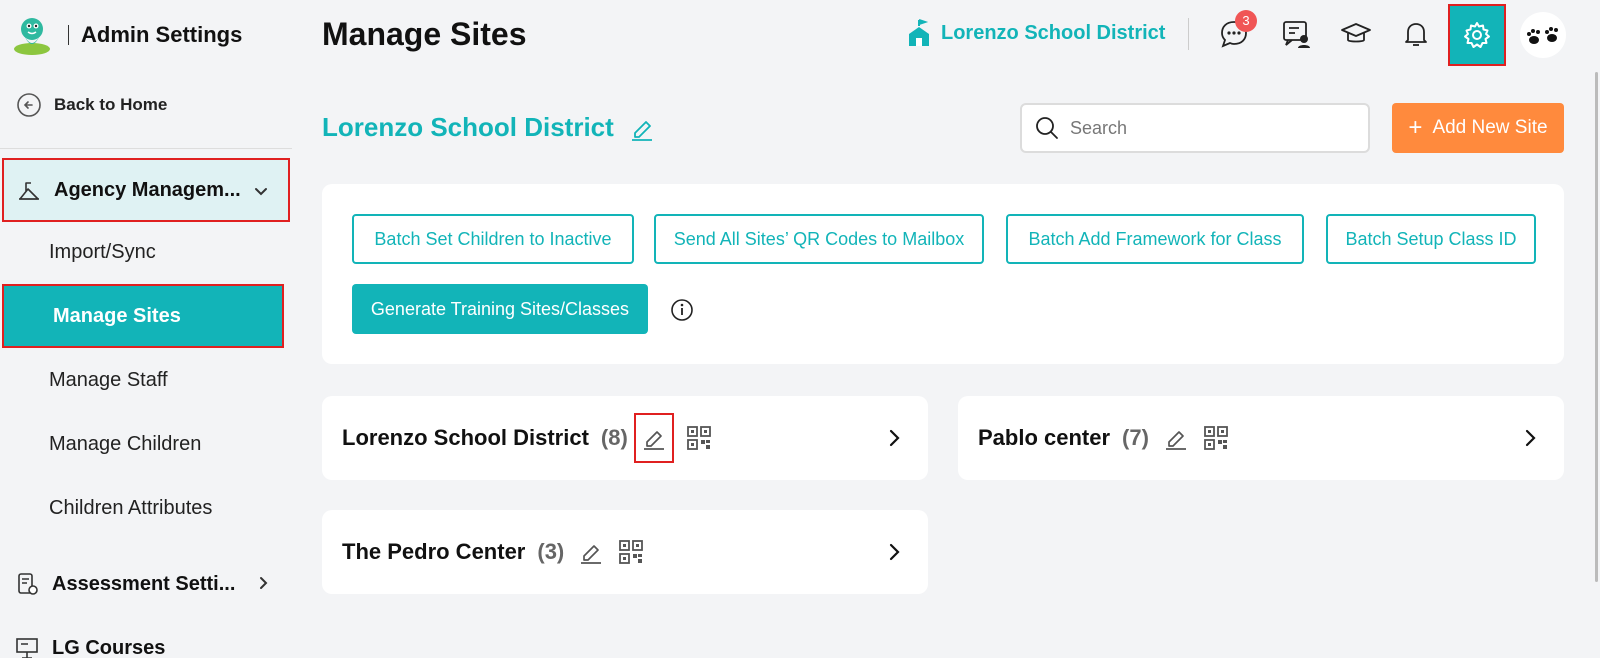 The image size is (1600, 658). I want to click on search-input, so click(1215, 128).